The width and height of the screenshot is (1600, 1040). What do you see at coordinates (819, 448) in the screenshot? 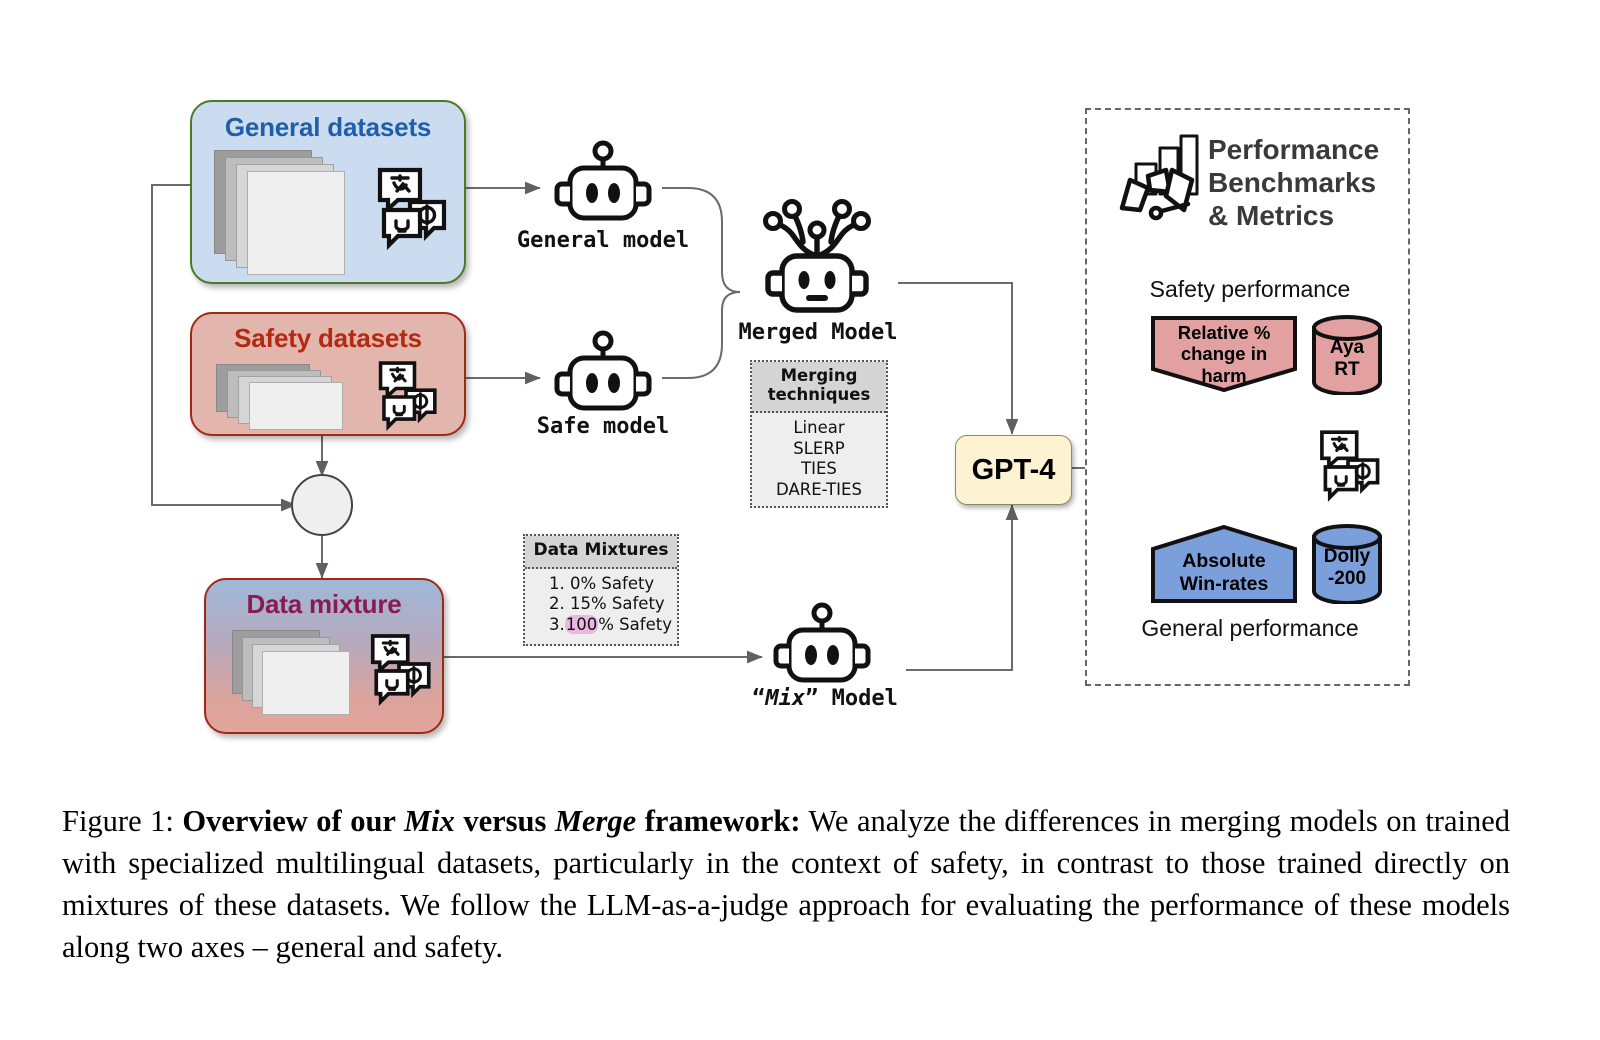
I see `merging-item: SLERP` at bounding box center [819, 448].